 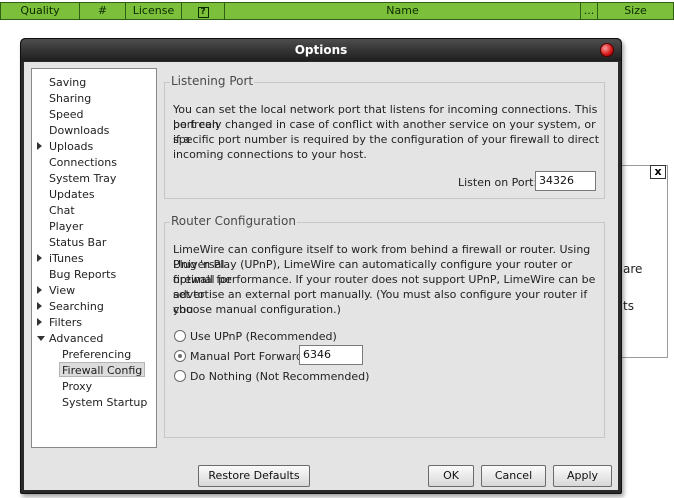 I want to click on column-name: Name, so click(x=402, y=11).